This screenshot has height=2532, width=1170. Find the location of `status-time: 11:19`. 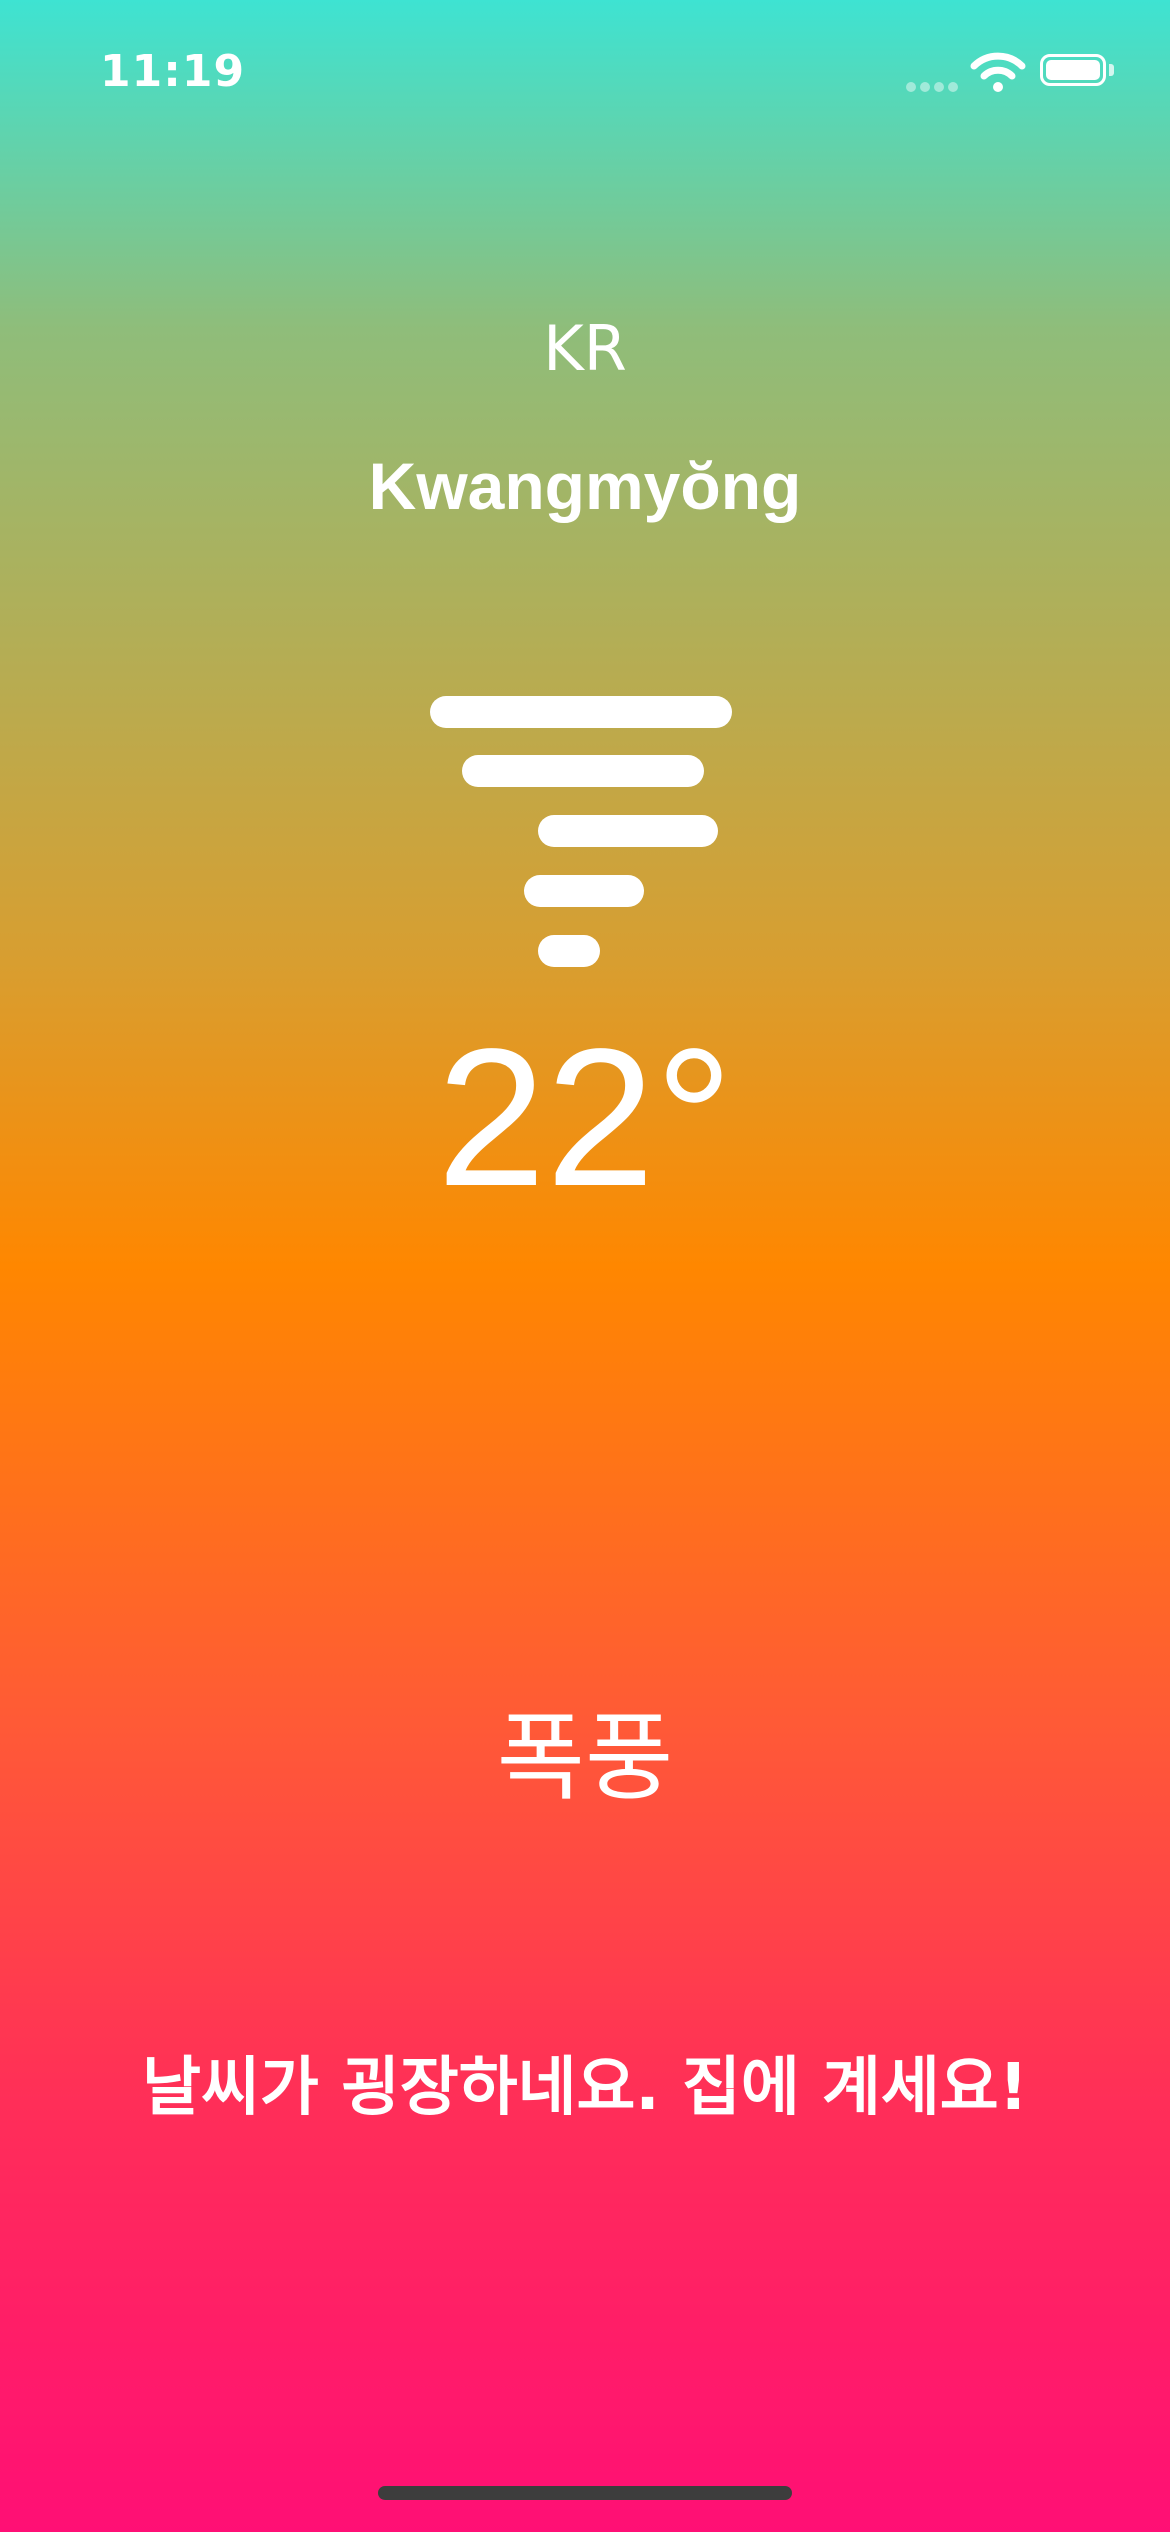

status-time: 11:19 is located at coordinates (173, 71).